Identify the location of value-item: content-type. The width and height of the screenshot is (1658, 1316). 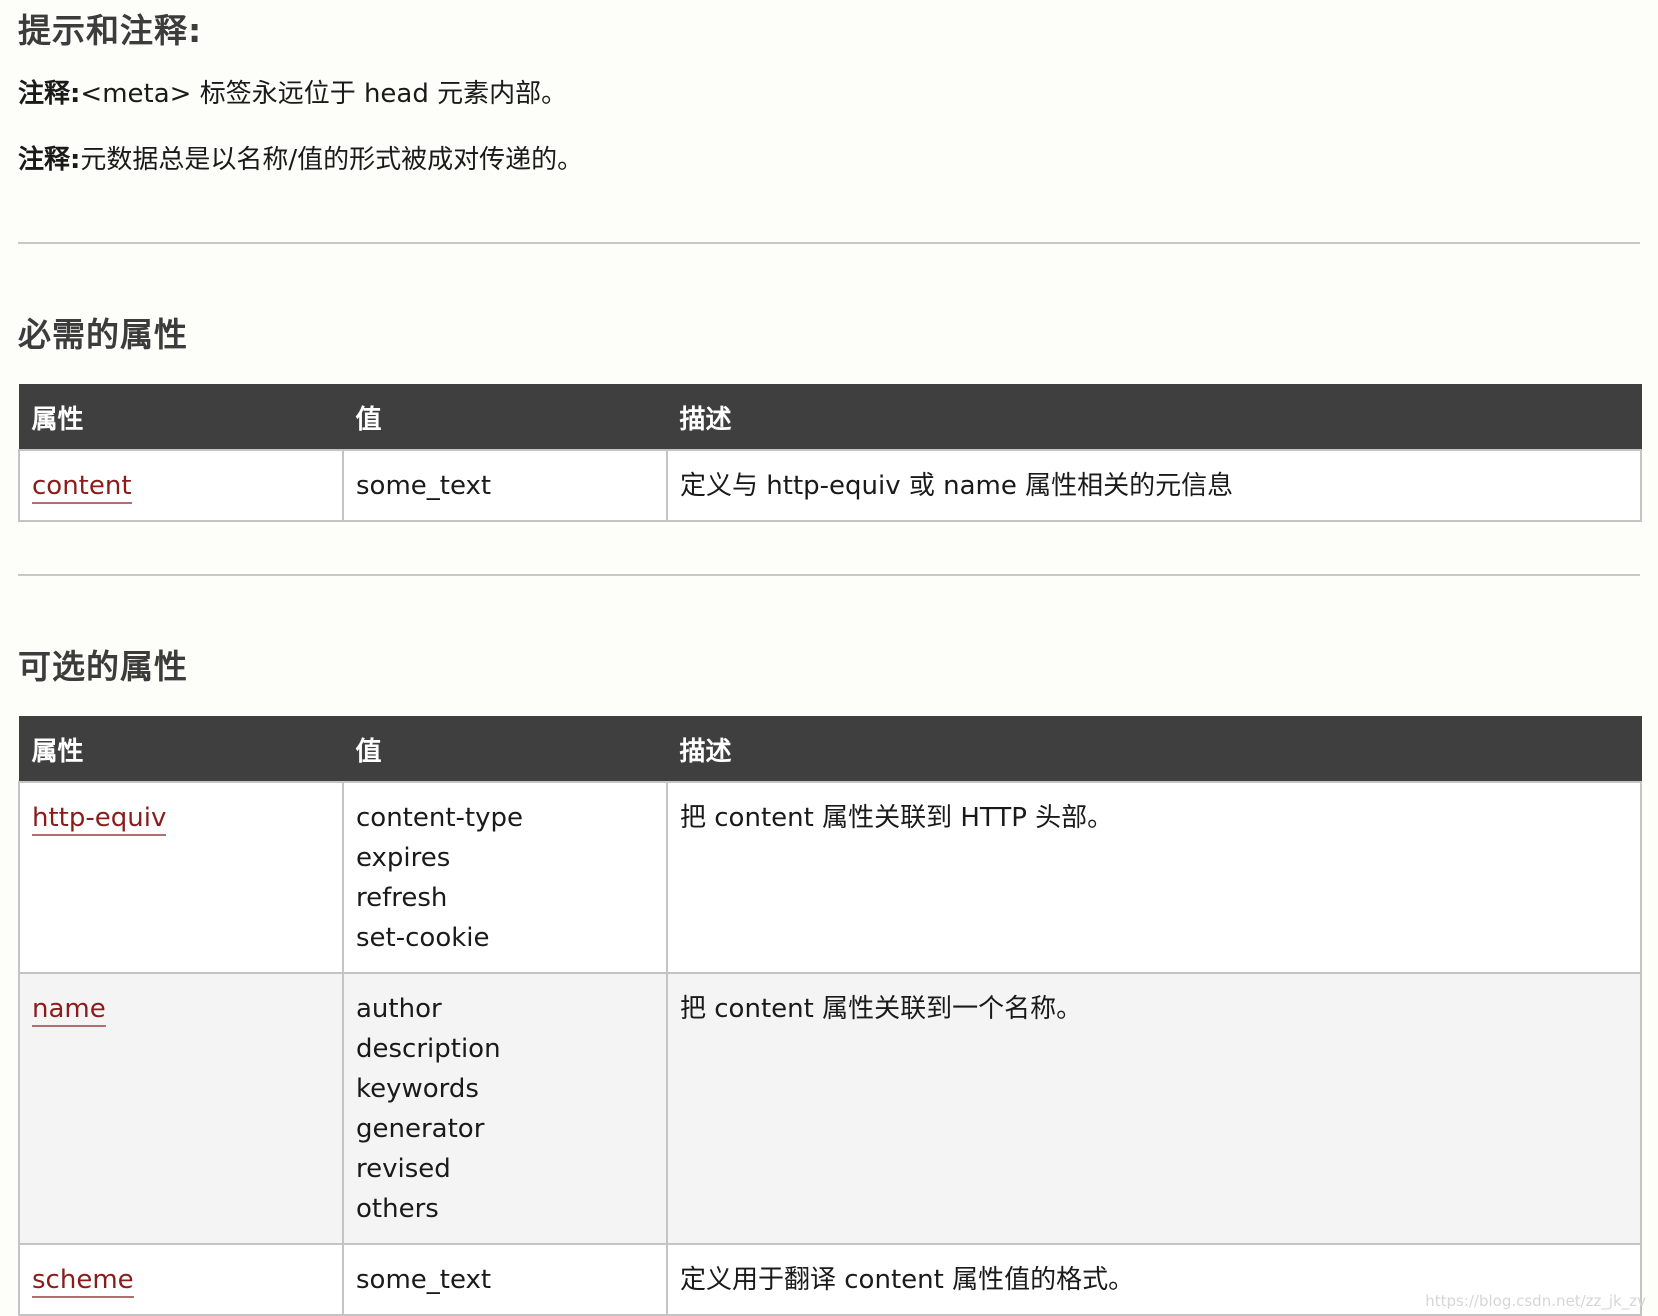
(440, 818).